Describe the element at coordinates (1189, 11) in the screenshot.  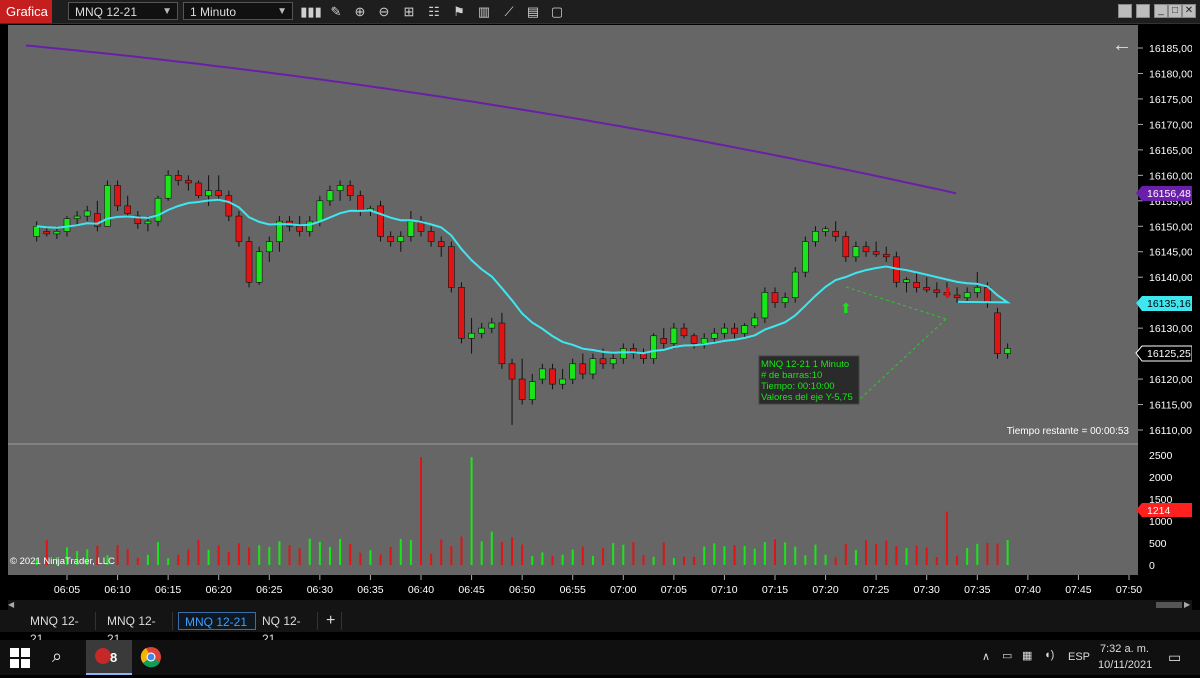
I see `close-icon: ✕` at that location.